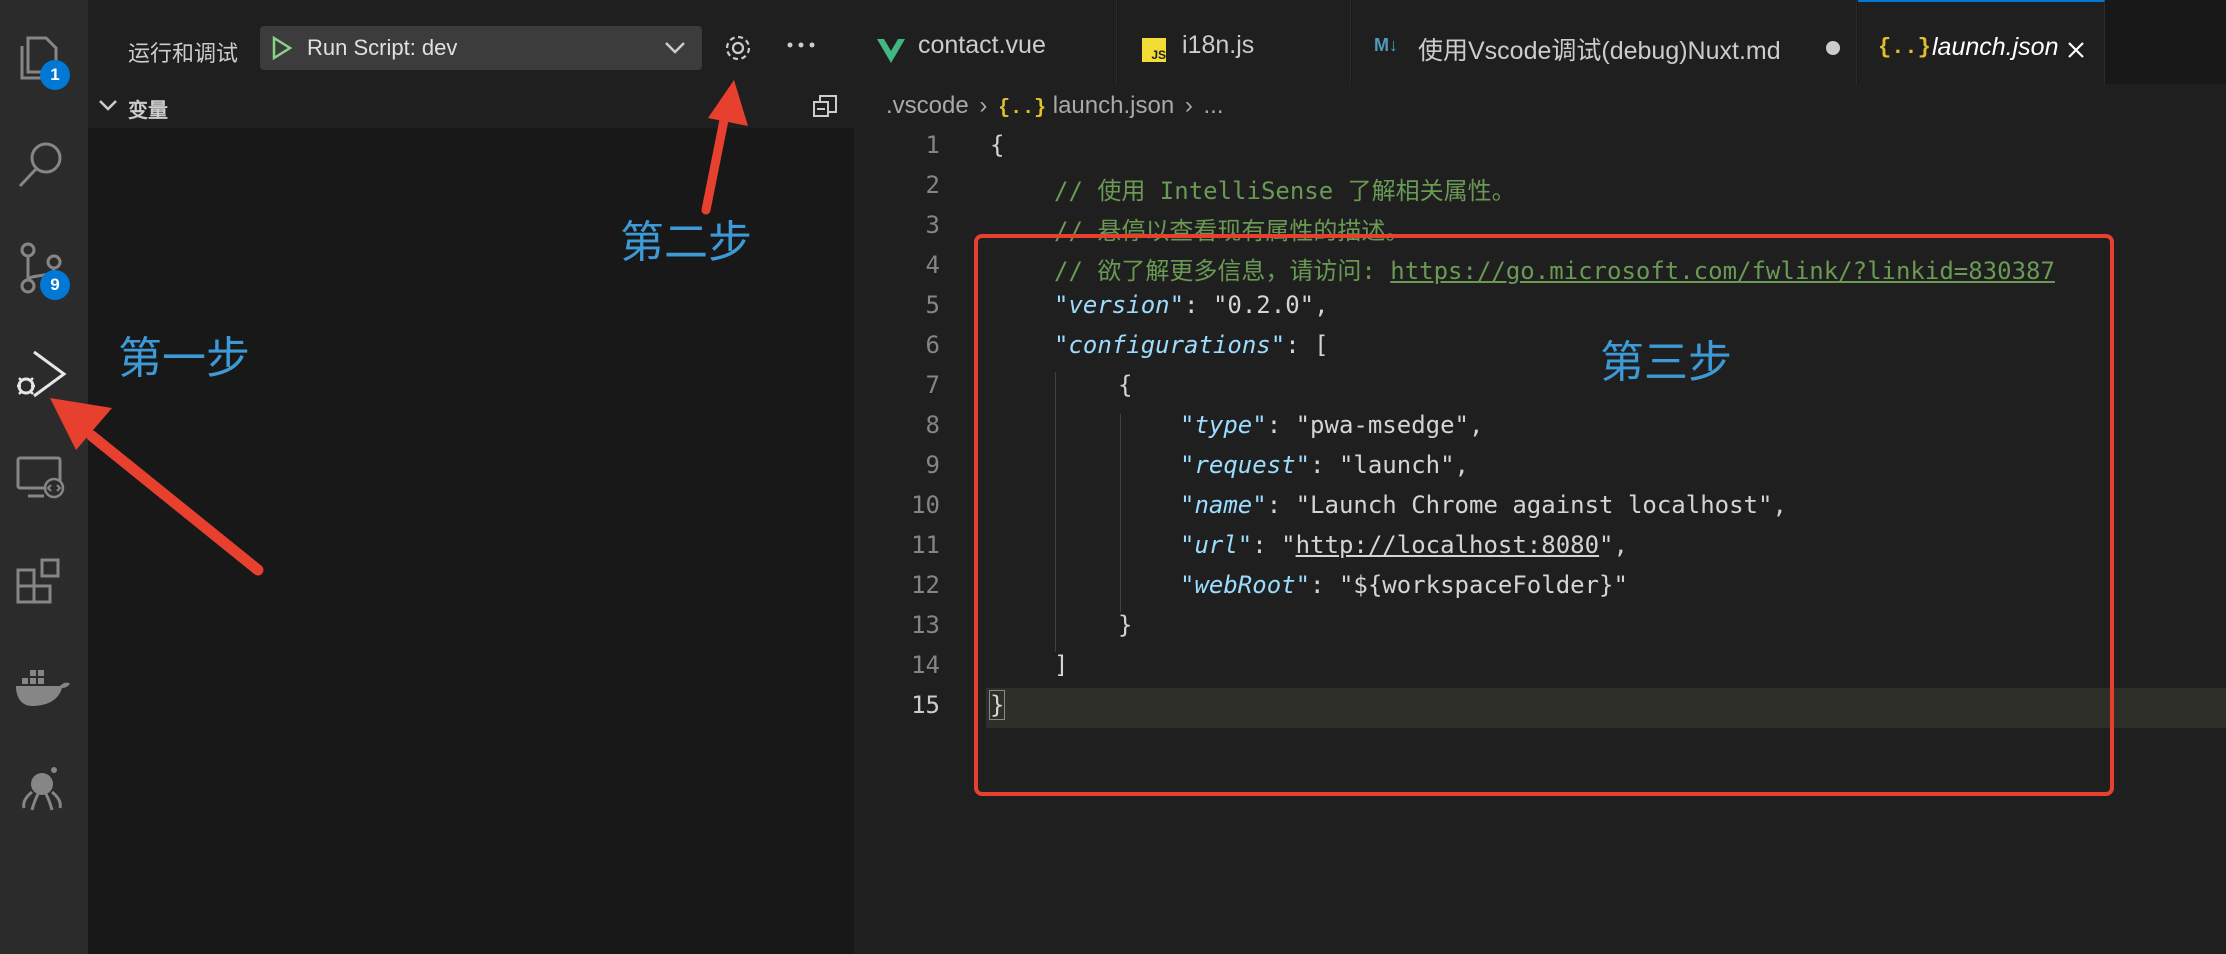 The height and width of the screenshot is (954, 2226). What do you see at coordinates (738, 48) in the screenshot?
I see `gear-icon` at bounding box center [738, 48].